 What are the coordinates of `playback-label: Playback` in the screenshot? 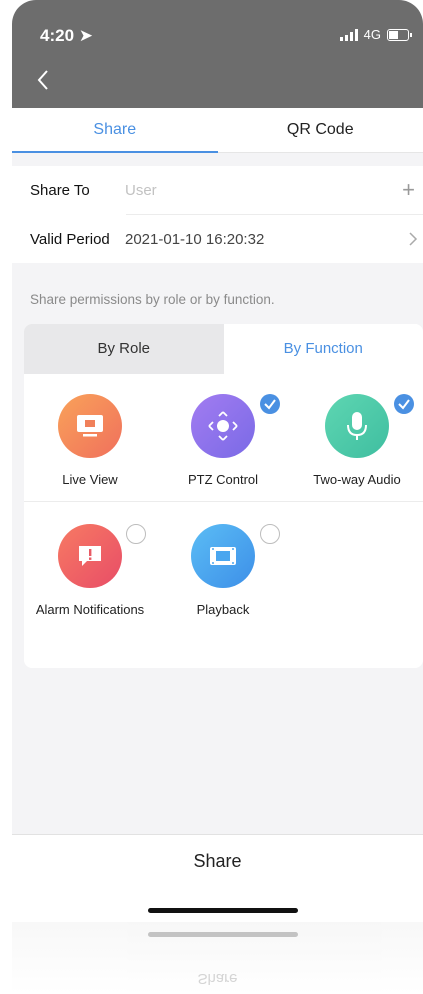 It's located at (223, 609).